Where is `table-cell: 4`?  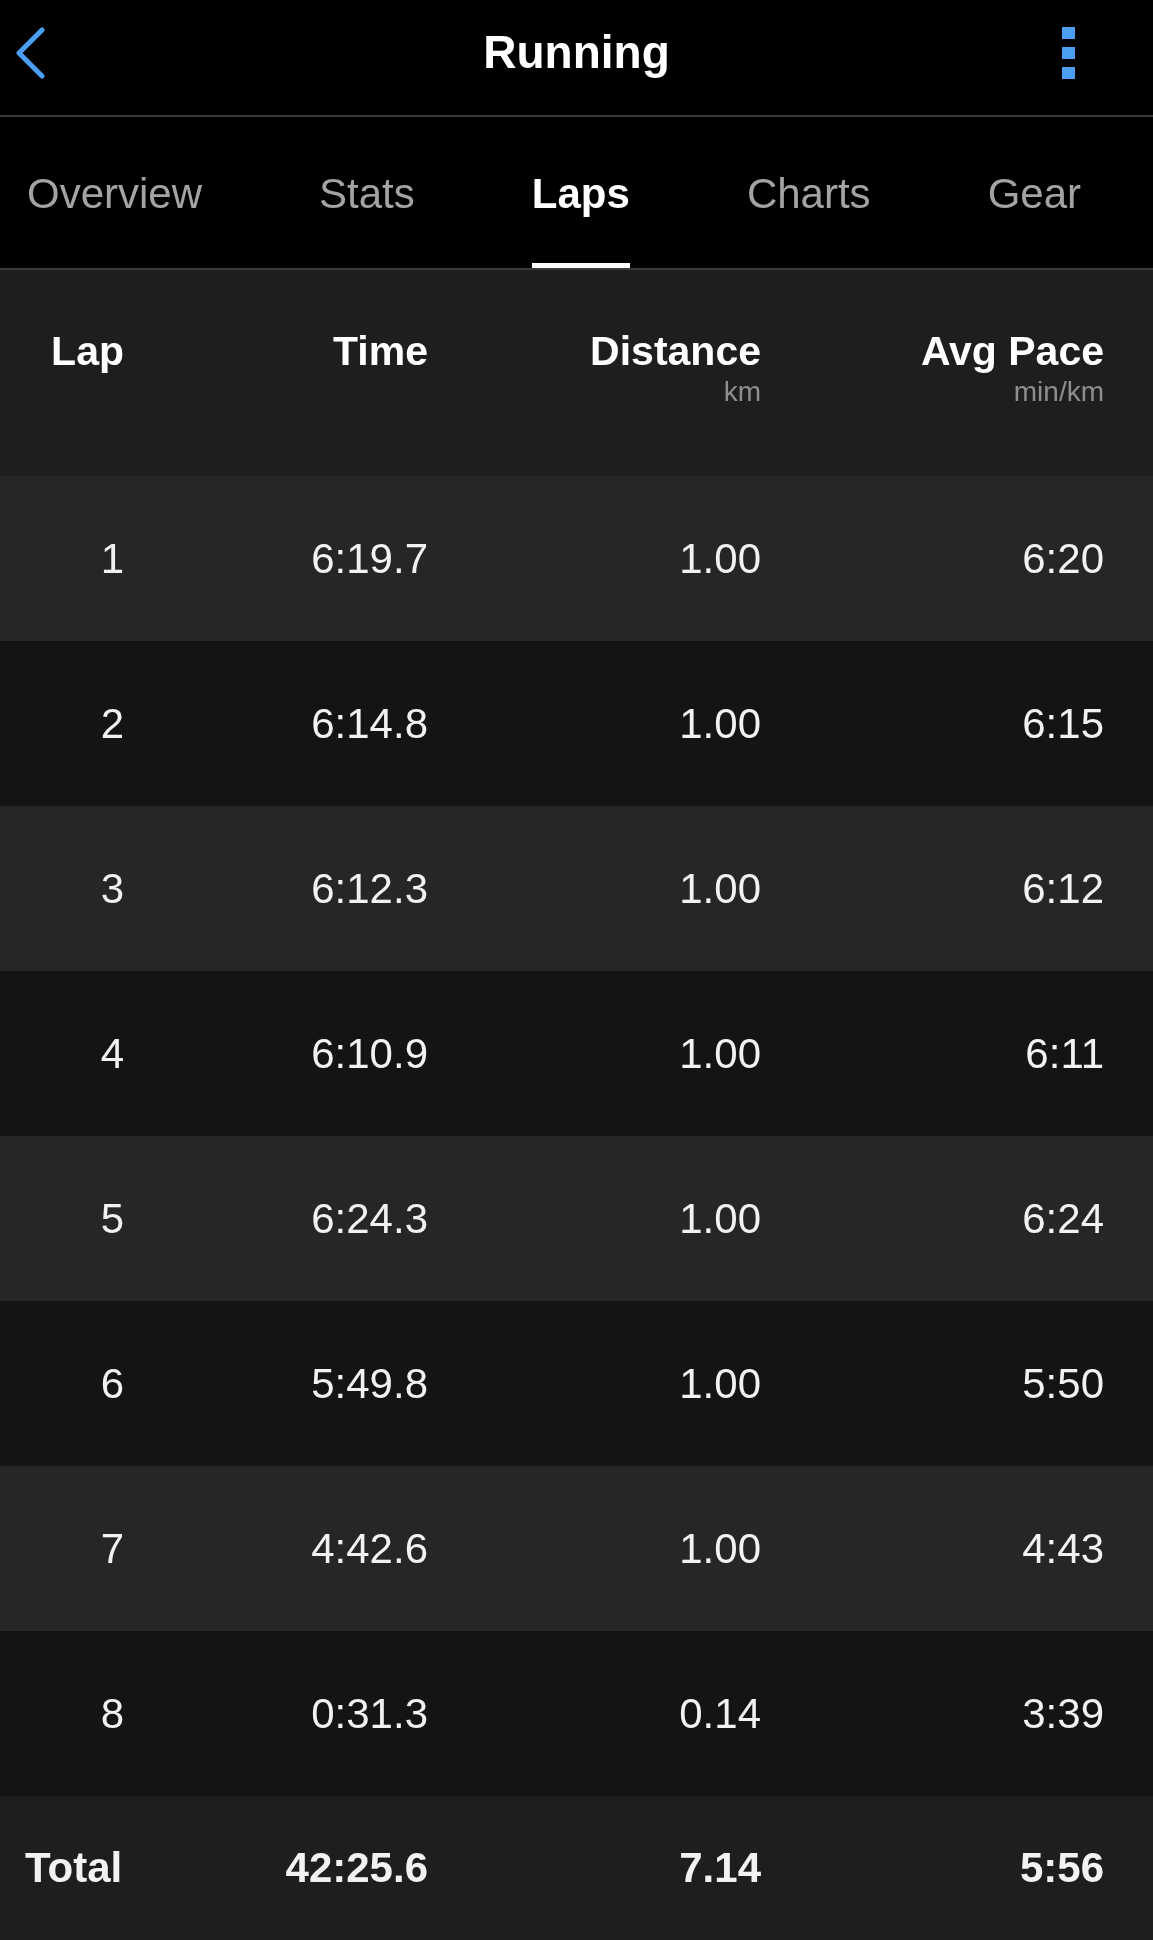
table-cell: 4 is located at coordinates (112, 1053).